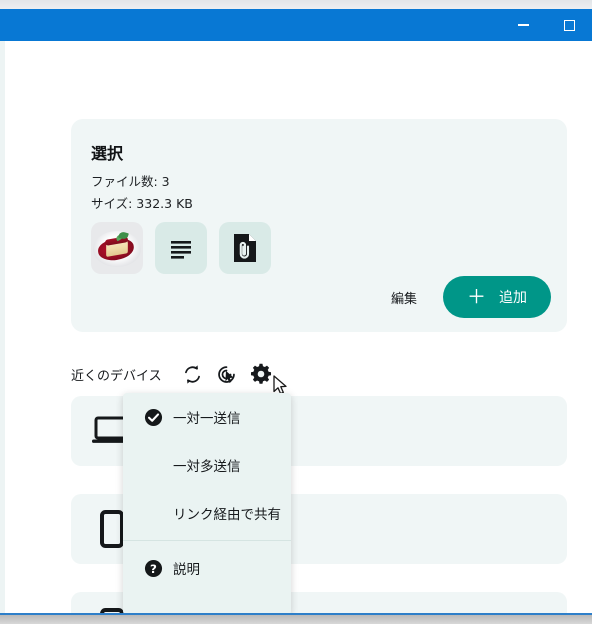 The image size is (592, 624). Describe the element at coordinates (130, 181) in the screenshot. I see `file-count-text: ファイル数: 3` at that location.